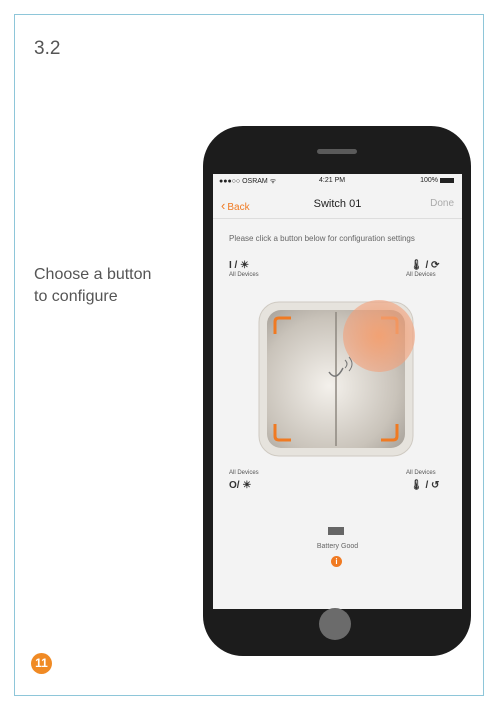 The height and width of the screenshot is (710, 498). I want to click on top-left-function-icon: I / ☀, so click(239, 265).